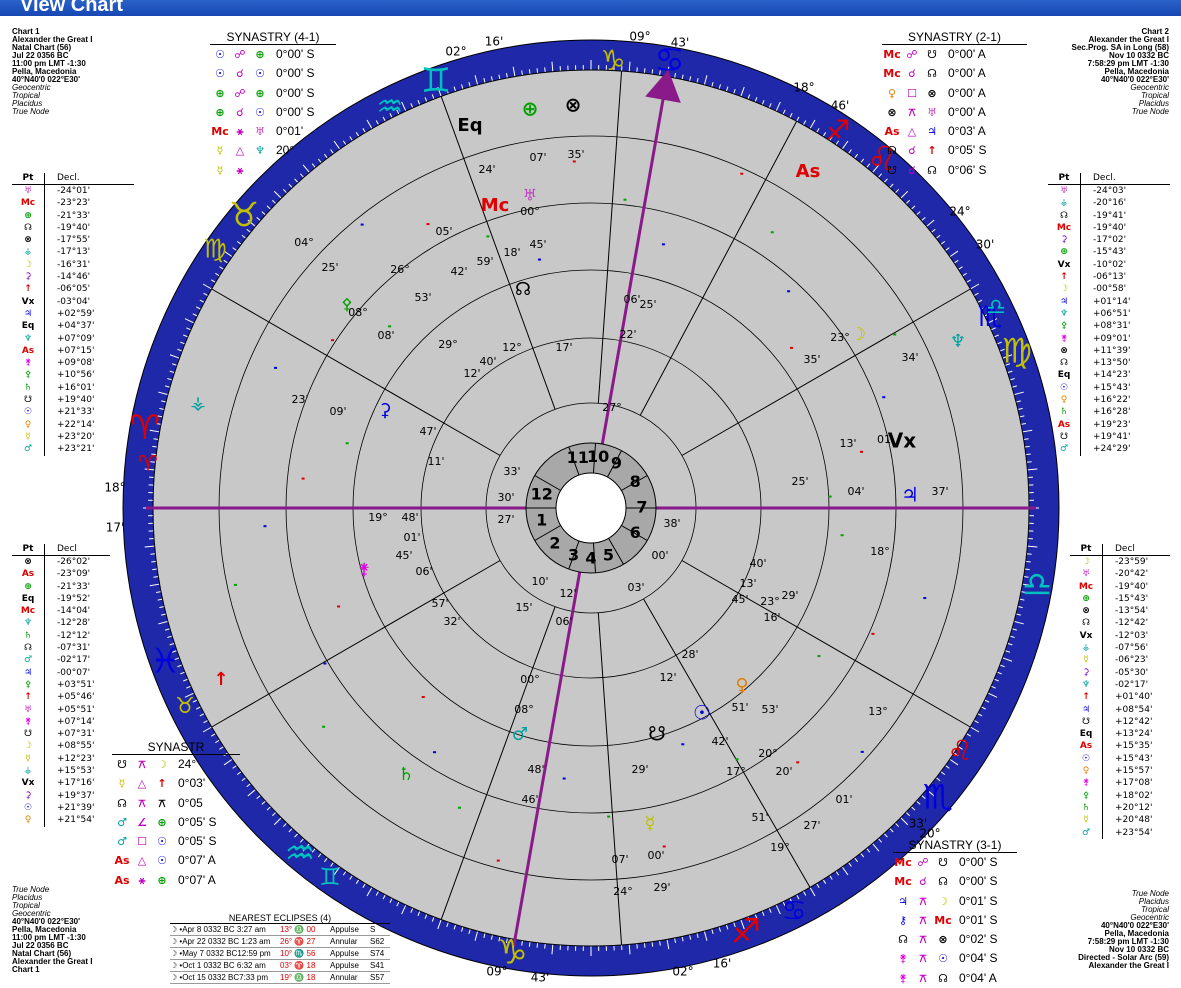 Image resolution: width=1181 pixels, height=988 pixels. I want to click on degree-value-label: 27°, so click(612, 407).